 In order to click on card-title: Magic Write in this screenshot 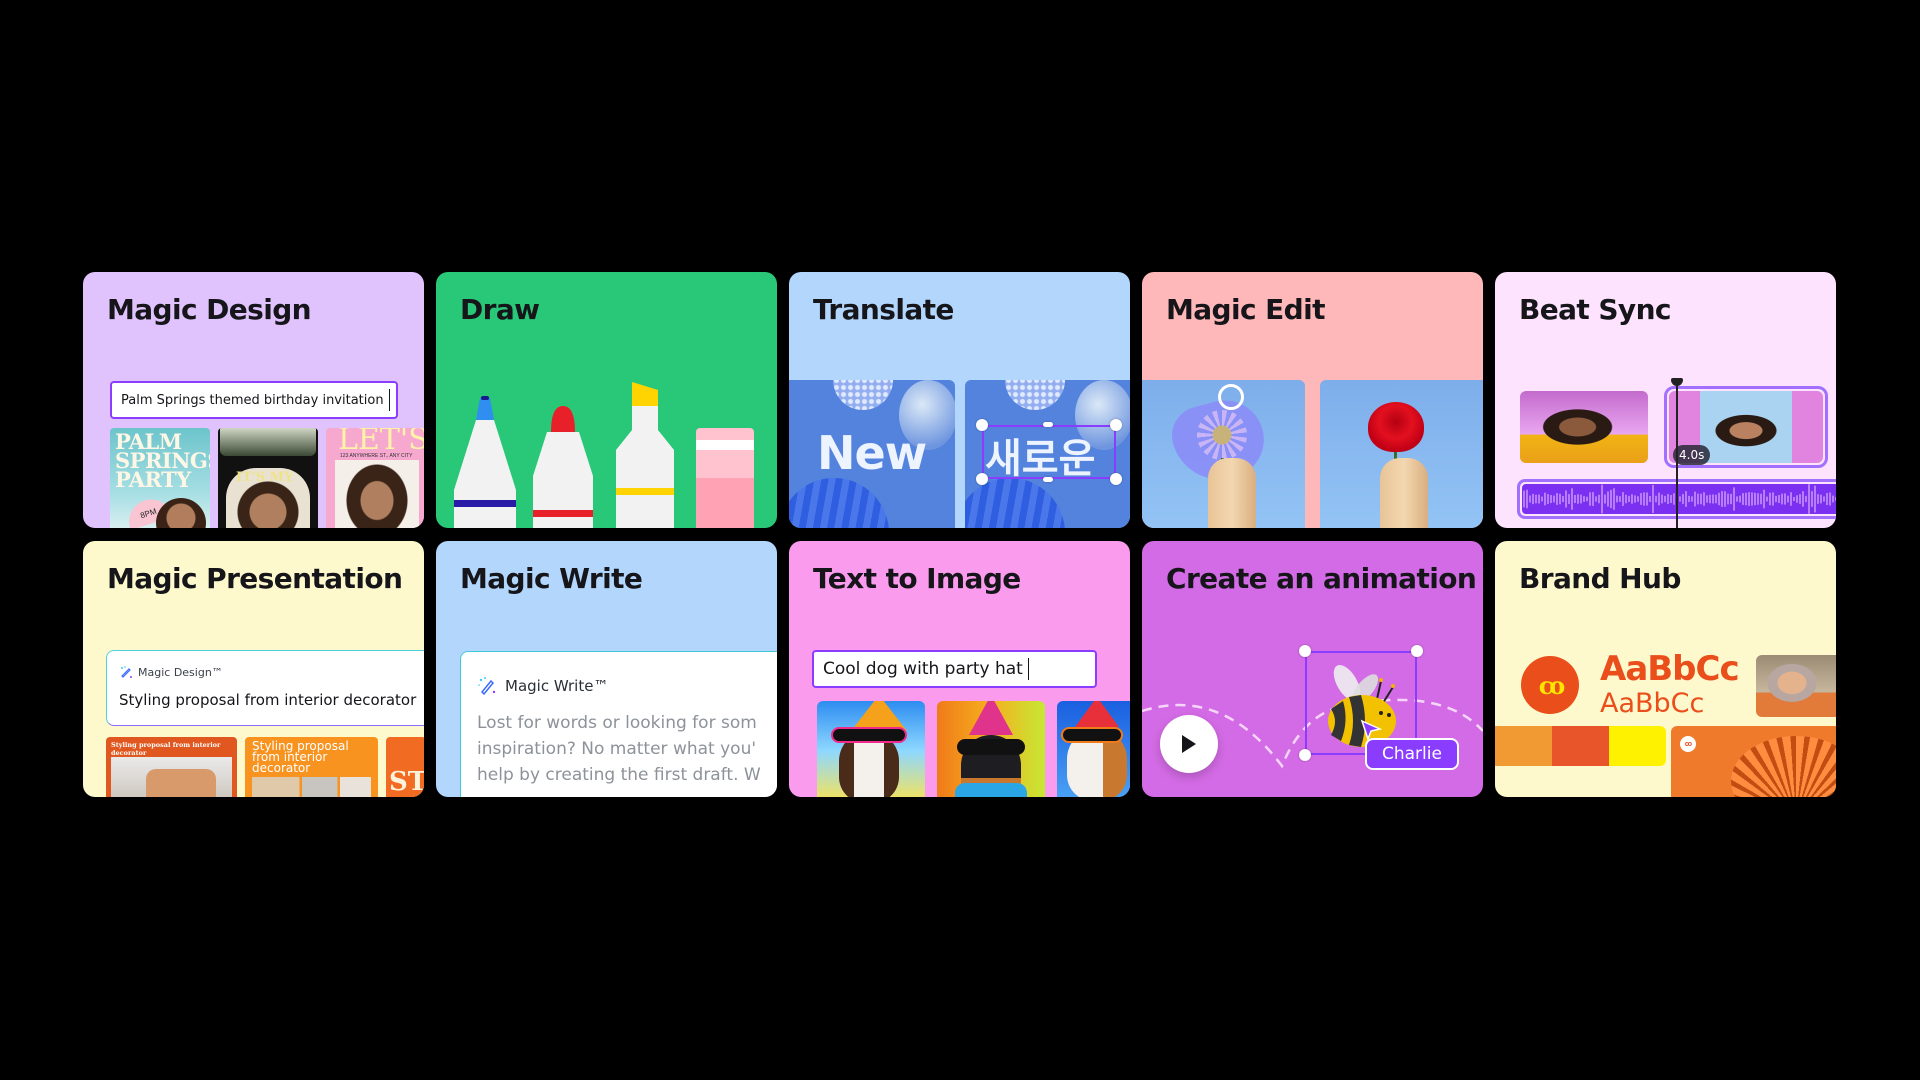, I will do `click(551, 578)`.